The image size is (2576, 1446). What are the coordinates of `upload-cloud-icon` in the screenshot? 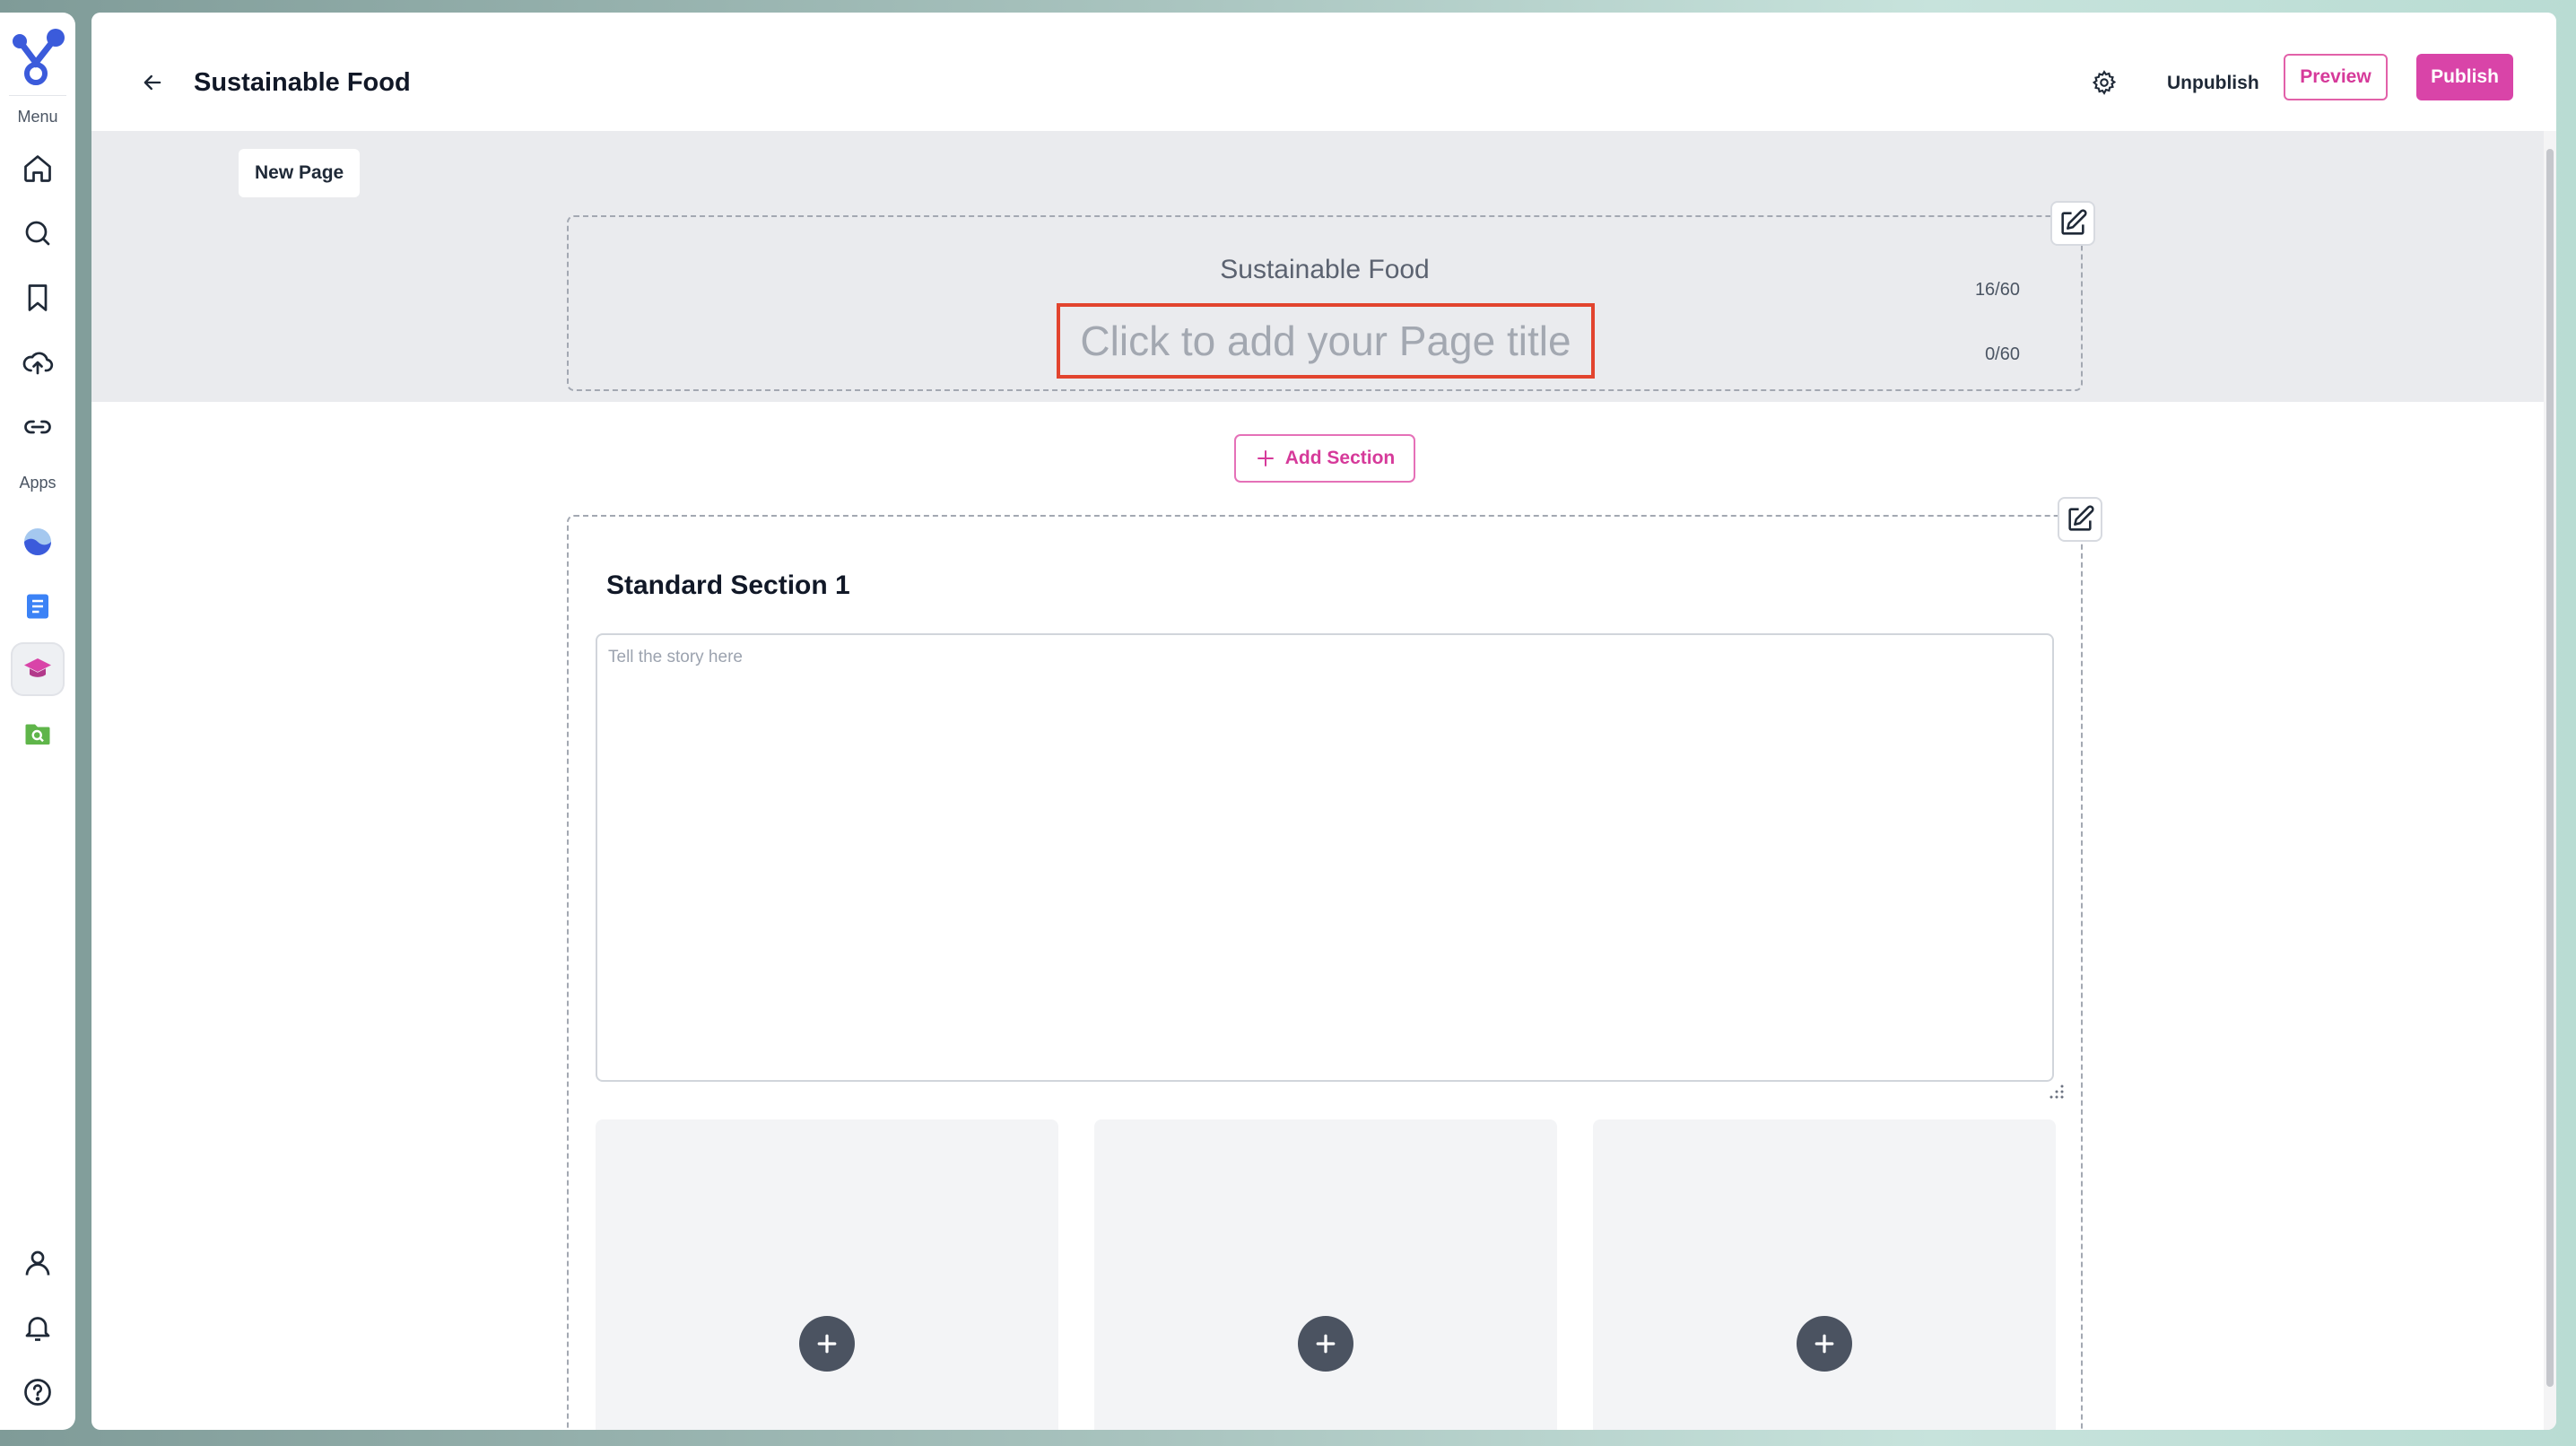 It's located at (38, 363).